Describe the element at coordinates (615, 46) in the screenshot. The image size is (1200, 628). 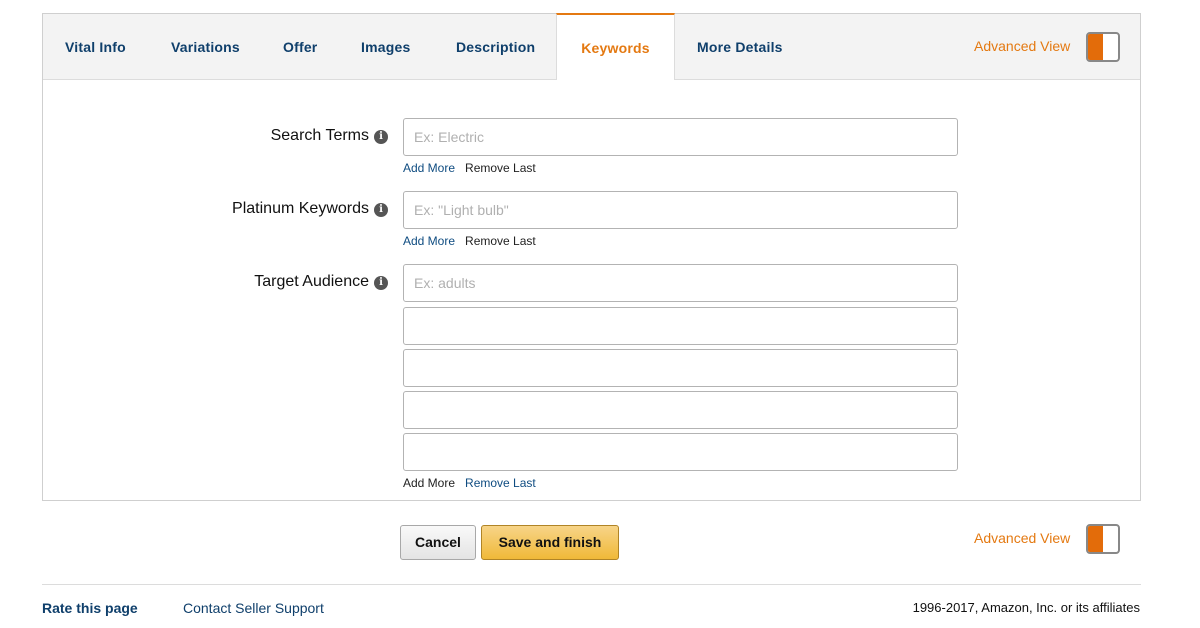
I see `tab-keywords: Keywords` at that location.